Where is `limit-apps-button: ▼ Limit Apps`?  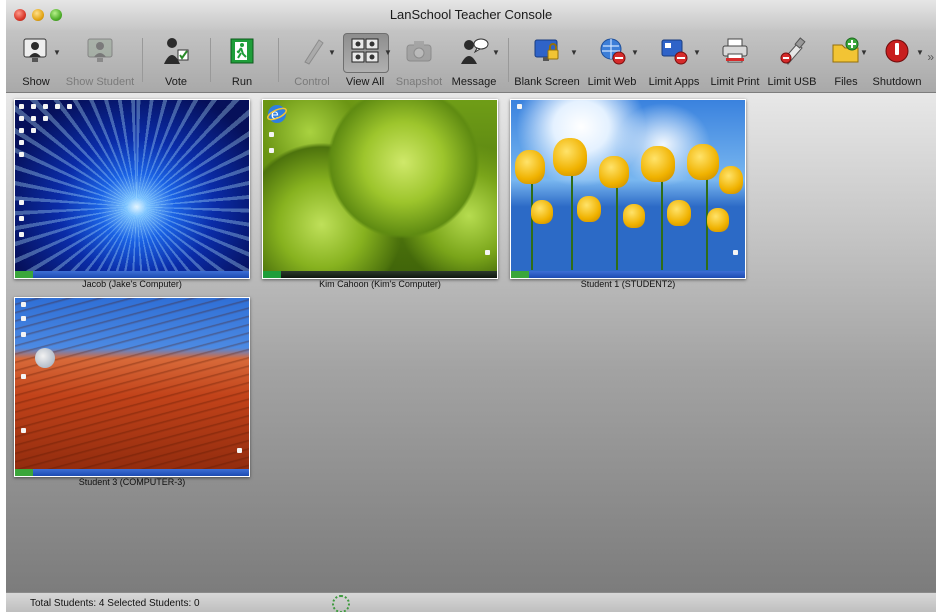
limit-apps-button: ▼ Limit Apps is located at coordinates (674, 61).